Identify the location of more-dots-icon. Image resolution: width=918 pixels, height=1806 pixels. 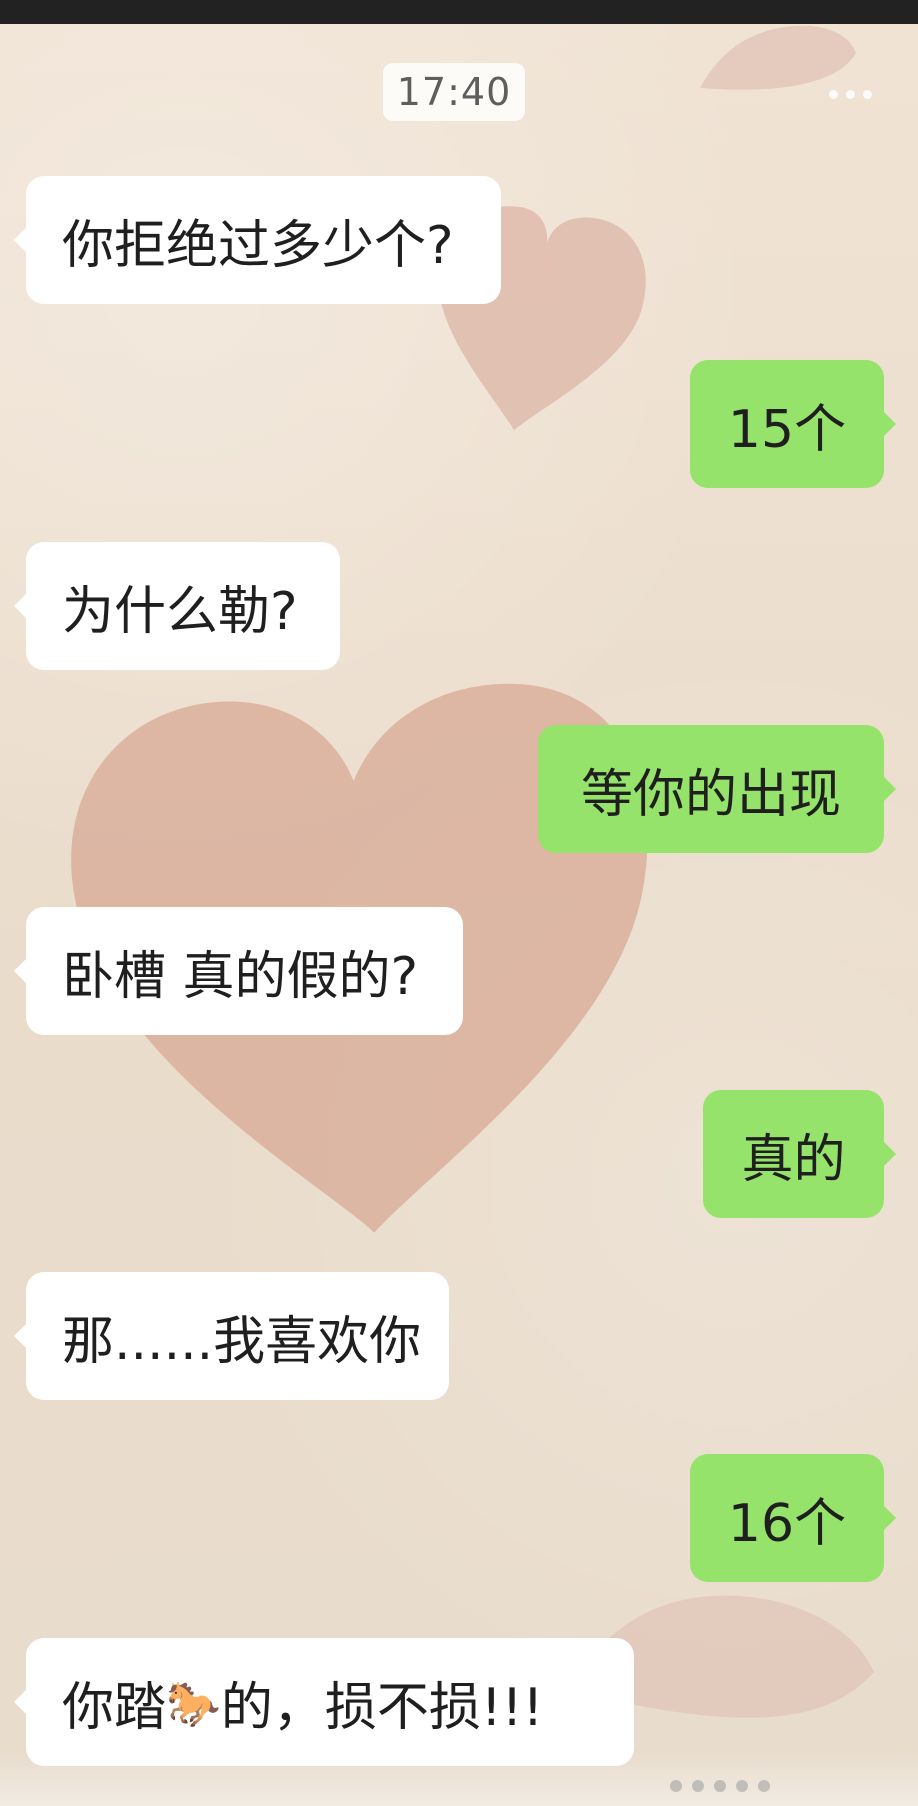
(850, 94).